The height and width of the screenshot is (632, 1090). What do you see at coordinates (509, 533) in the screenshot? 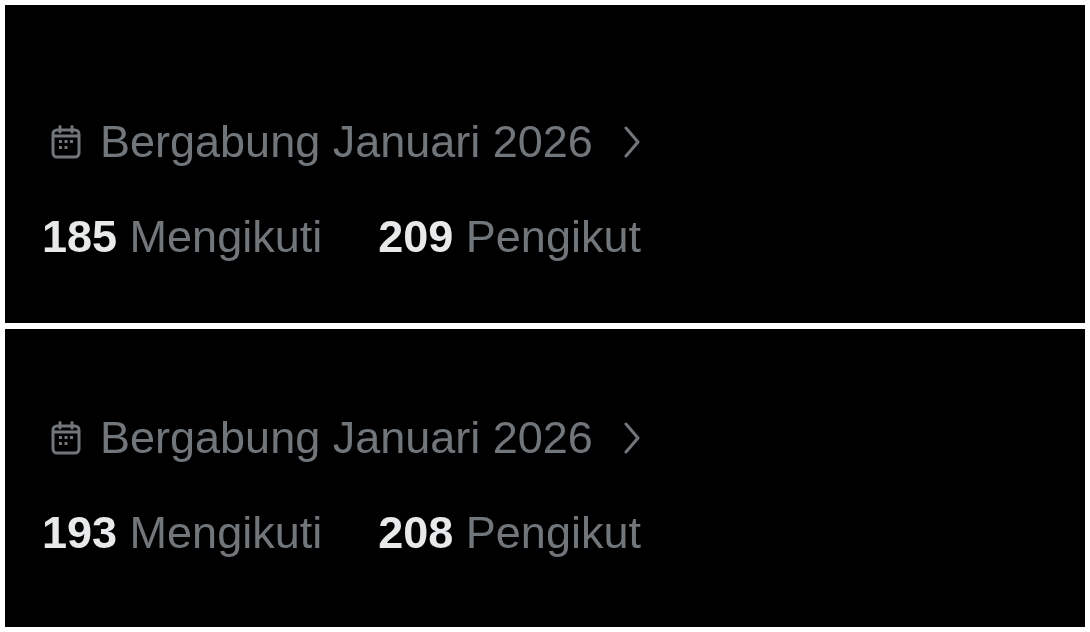
I see `followers-link: 208 Pengikut` at bounding box center [509, 533].